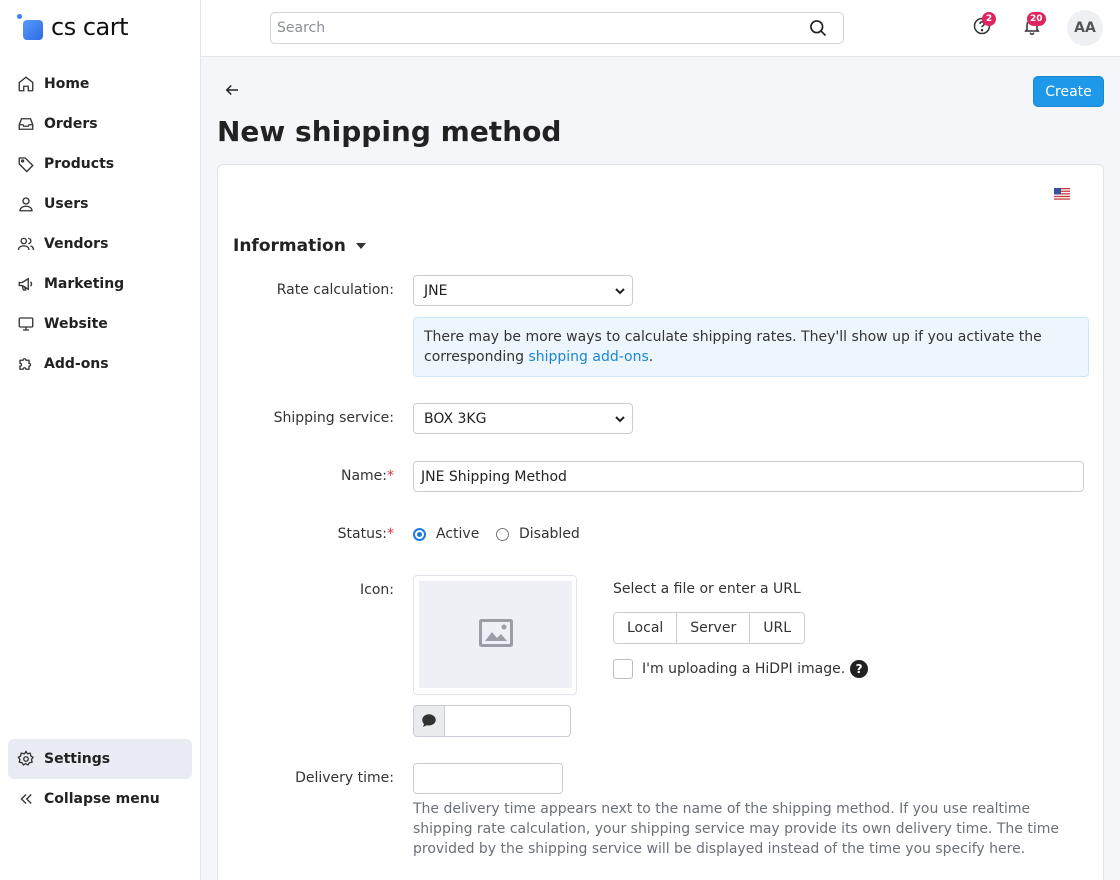  I want to click on status-disabled-label: Disabled, so click(549, 534).